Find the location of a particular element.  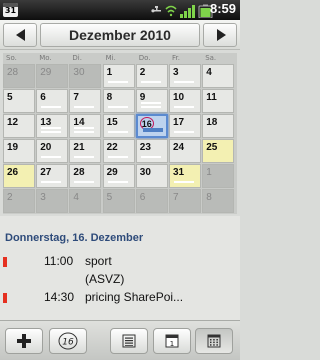

day-number: 17 is located at coordinates (179, 122).